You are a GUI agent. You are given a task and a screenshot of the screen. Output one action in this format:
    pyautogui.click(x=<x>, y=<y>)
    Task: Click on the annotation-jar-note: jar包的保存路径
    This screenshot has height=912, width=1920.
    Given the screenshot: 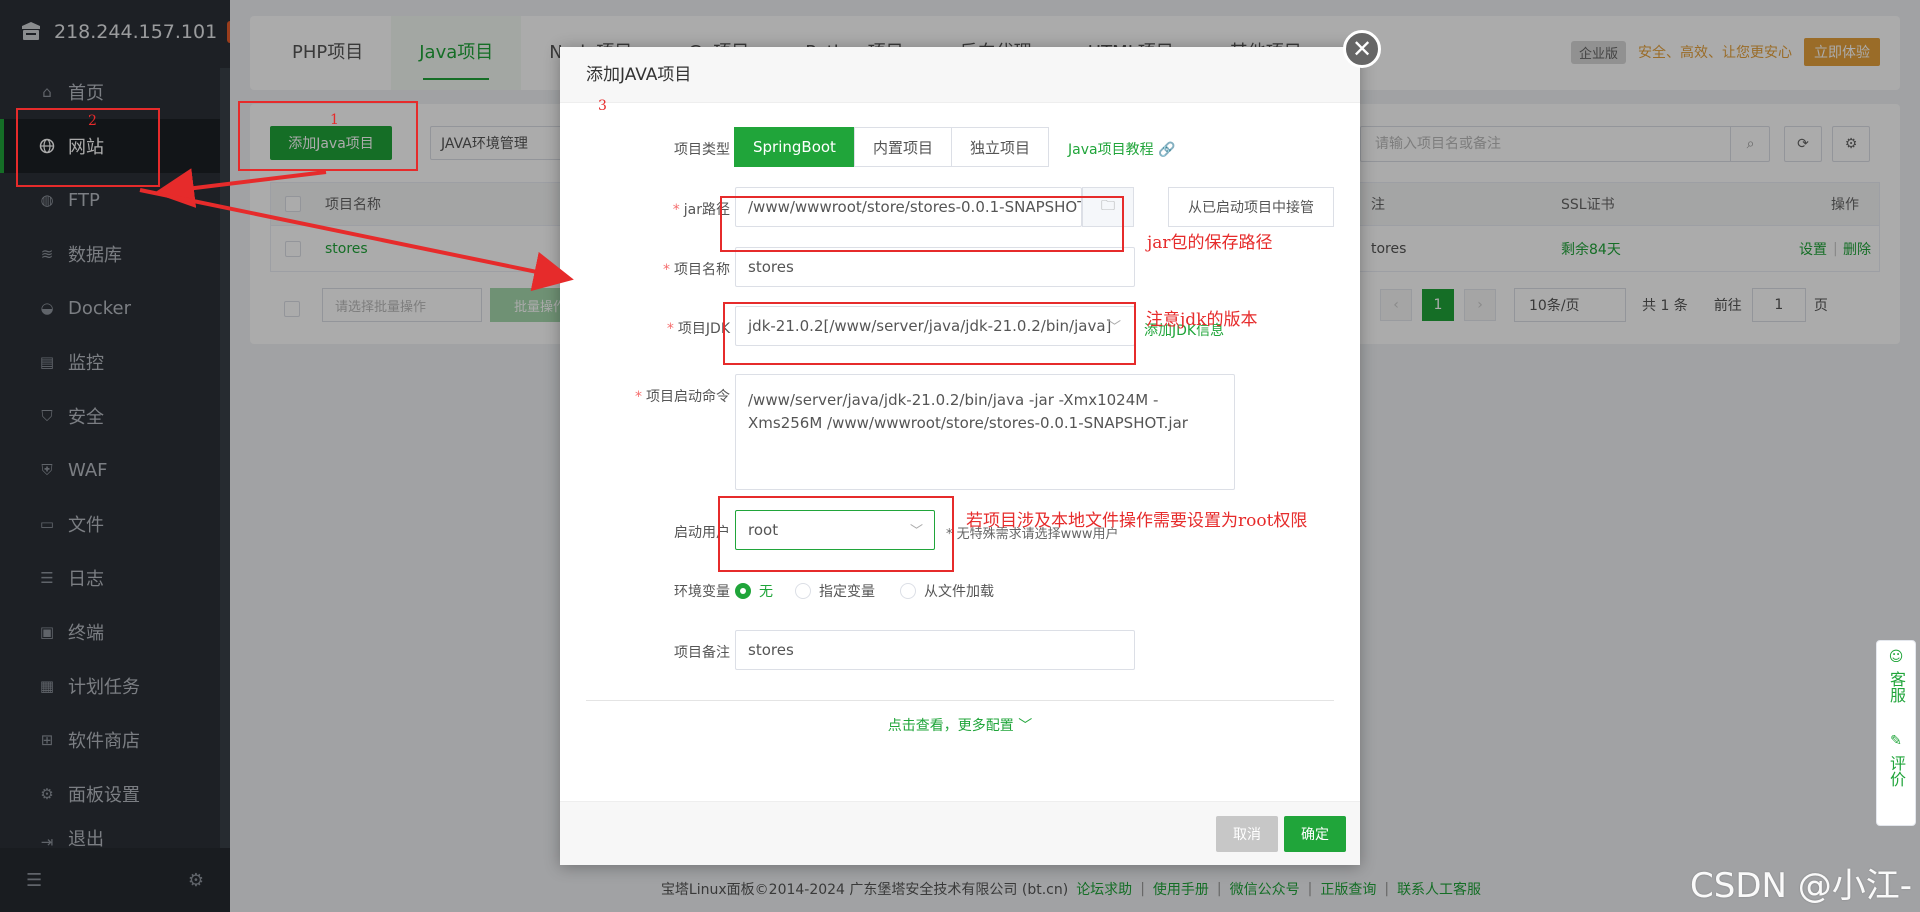 What is the action you would take?
    pyautogui.click(x=1210, y=243)
    